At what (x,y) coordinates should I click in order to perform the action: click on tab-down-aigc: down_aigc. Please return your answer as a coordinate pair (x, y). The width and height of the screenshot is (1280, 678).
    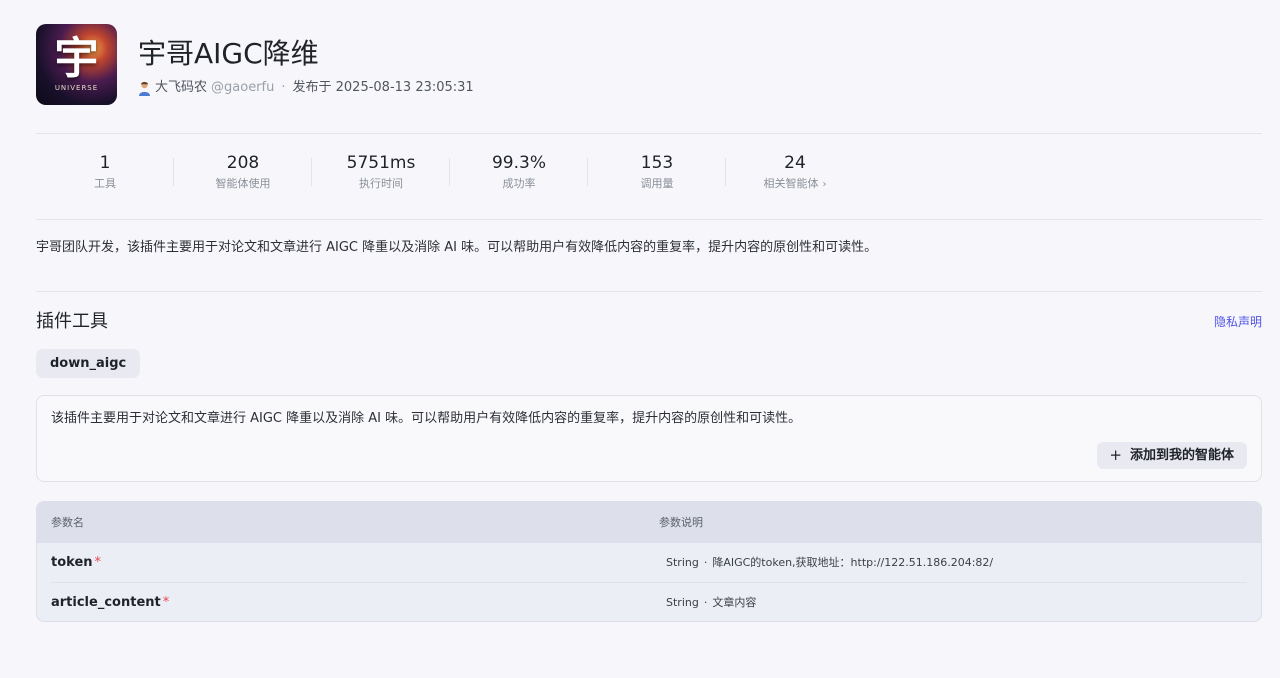
    Looking at the image, I should click on (88, 363).